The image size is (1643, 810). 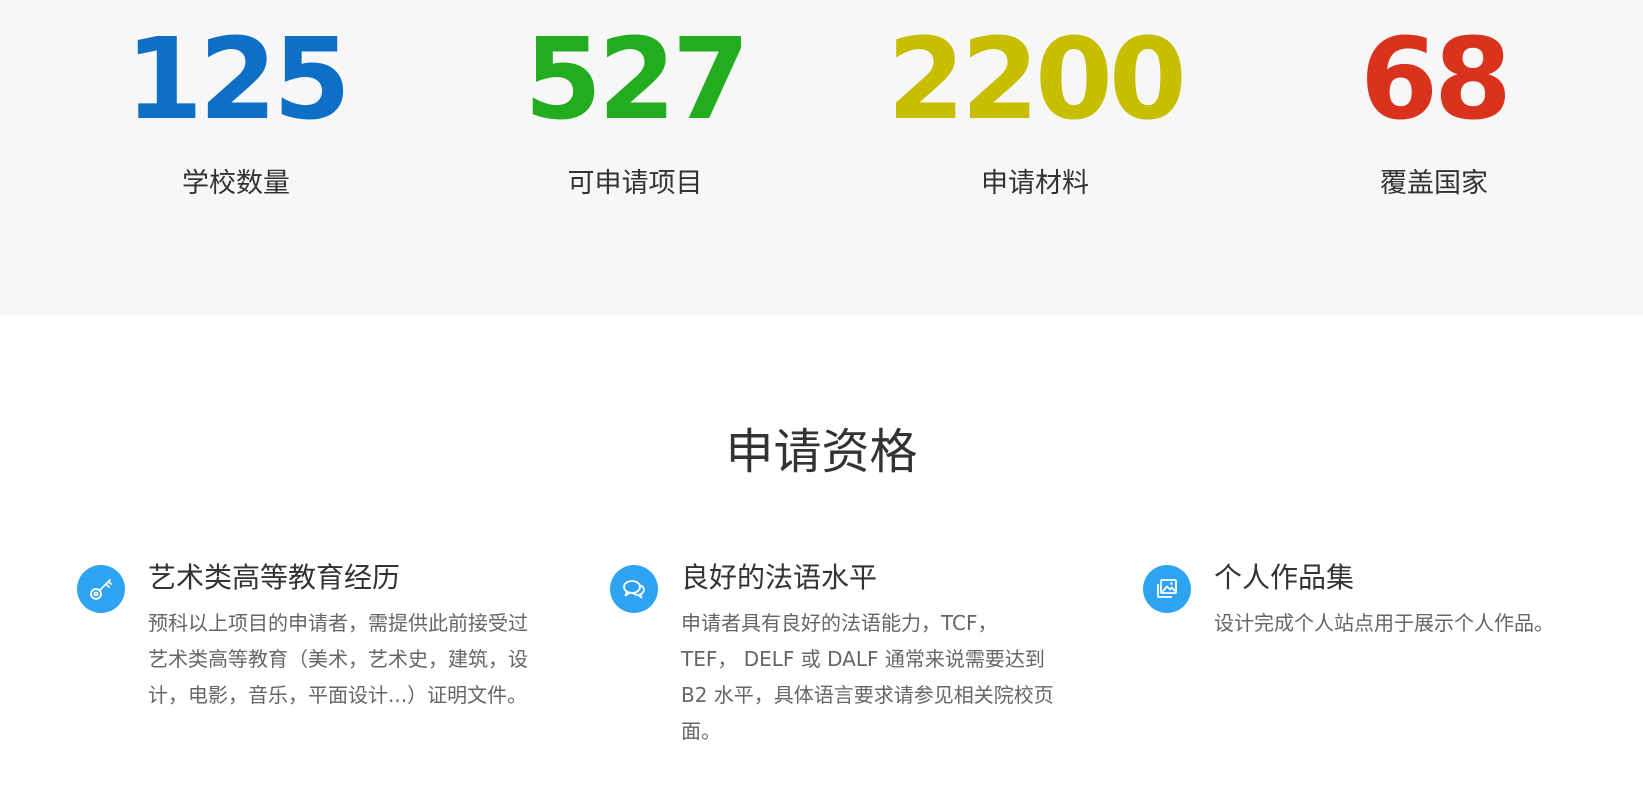 I want to click on feature-description: 设计完成个人站点用于展示个人作品。, so click(x=1384, y=623).